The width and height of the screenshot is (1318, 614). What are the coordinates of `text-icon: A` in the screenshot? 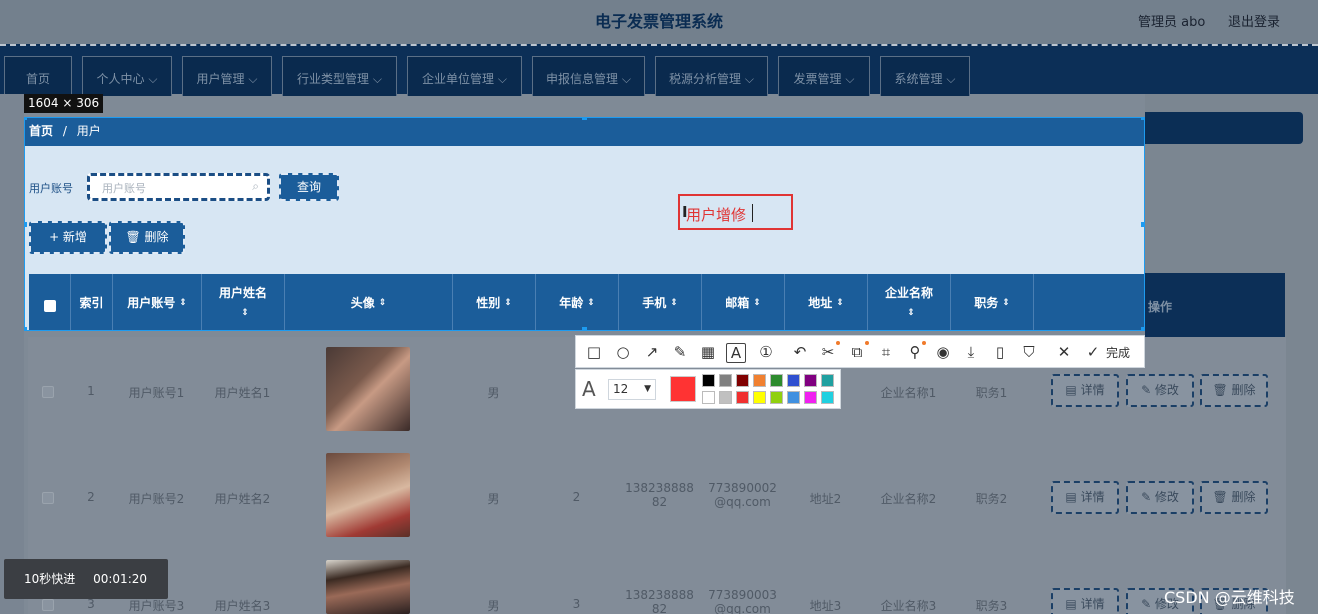 It's located at (736, 353).